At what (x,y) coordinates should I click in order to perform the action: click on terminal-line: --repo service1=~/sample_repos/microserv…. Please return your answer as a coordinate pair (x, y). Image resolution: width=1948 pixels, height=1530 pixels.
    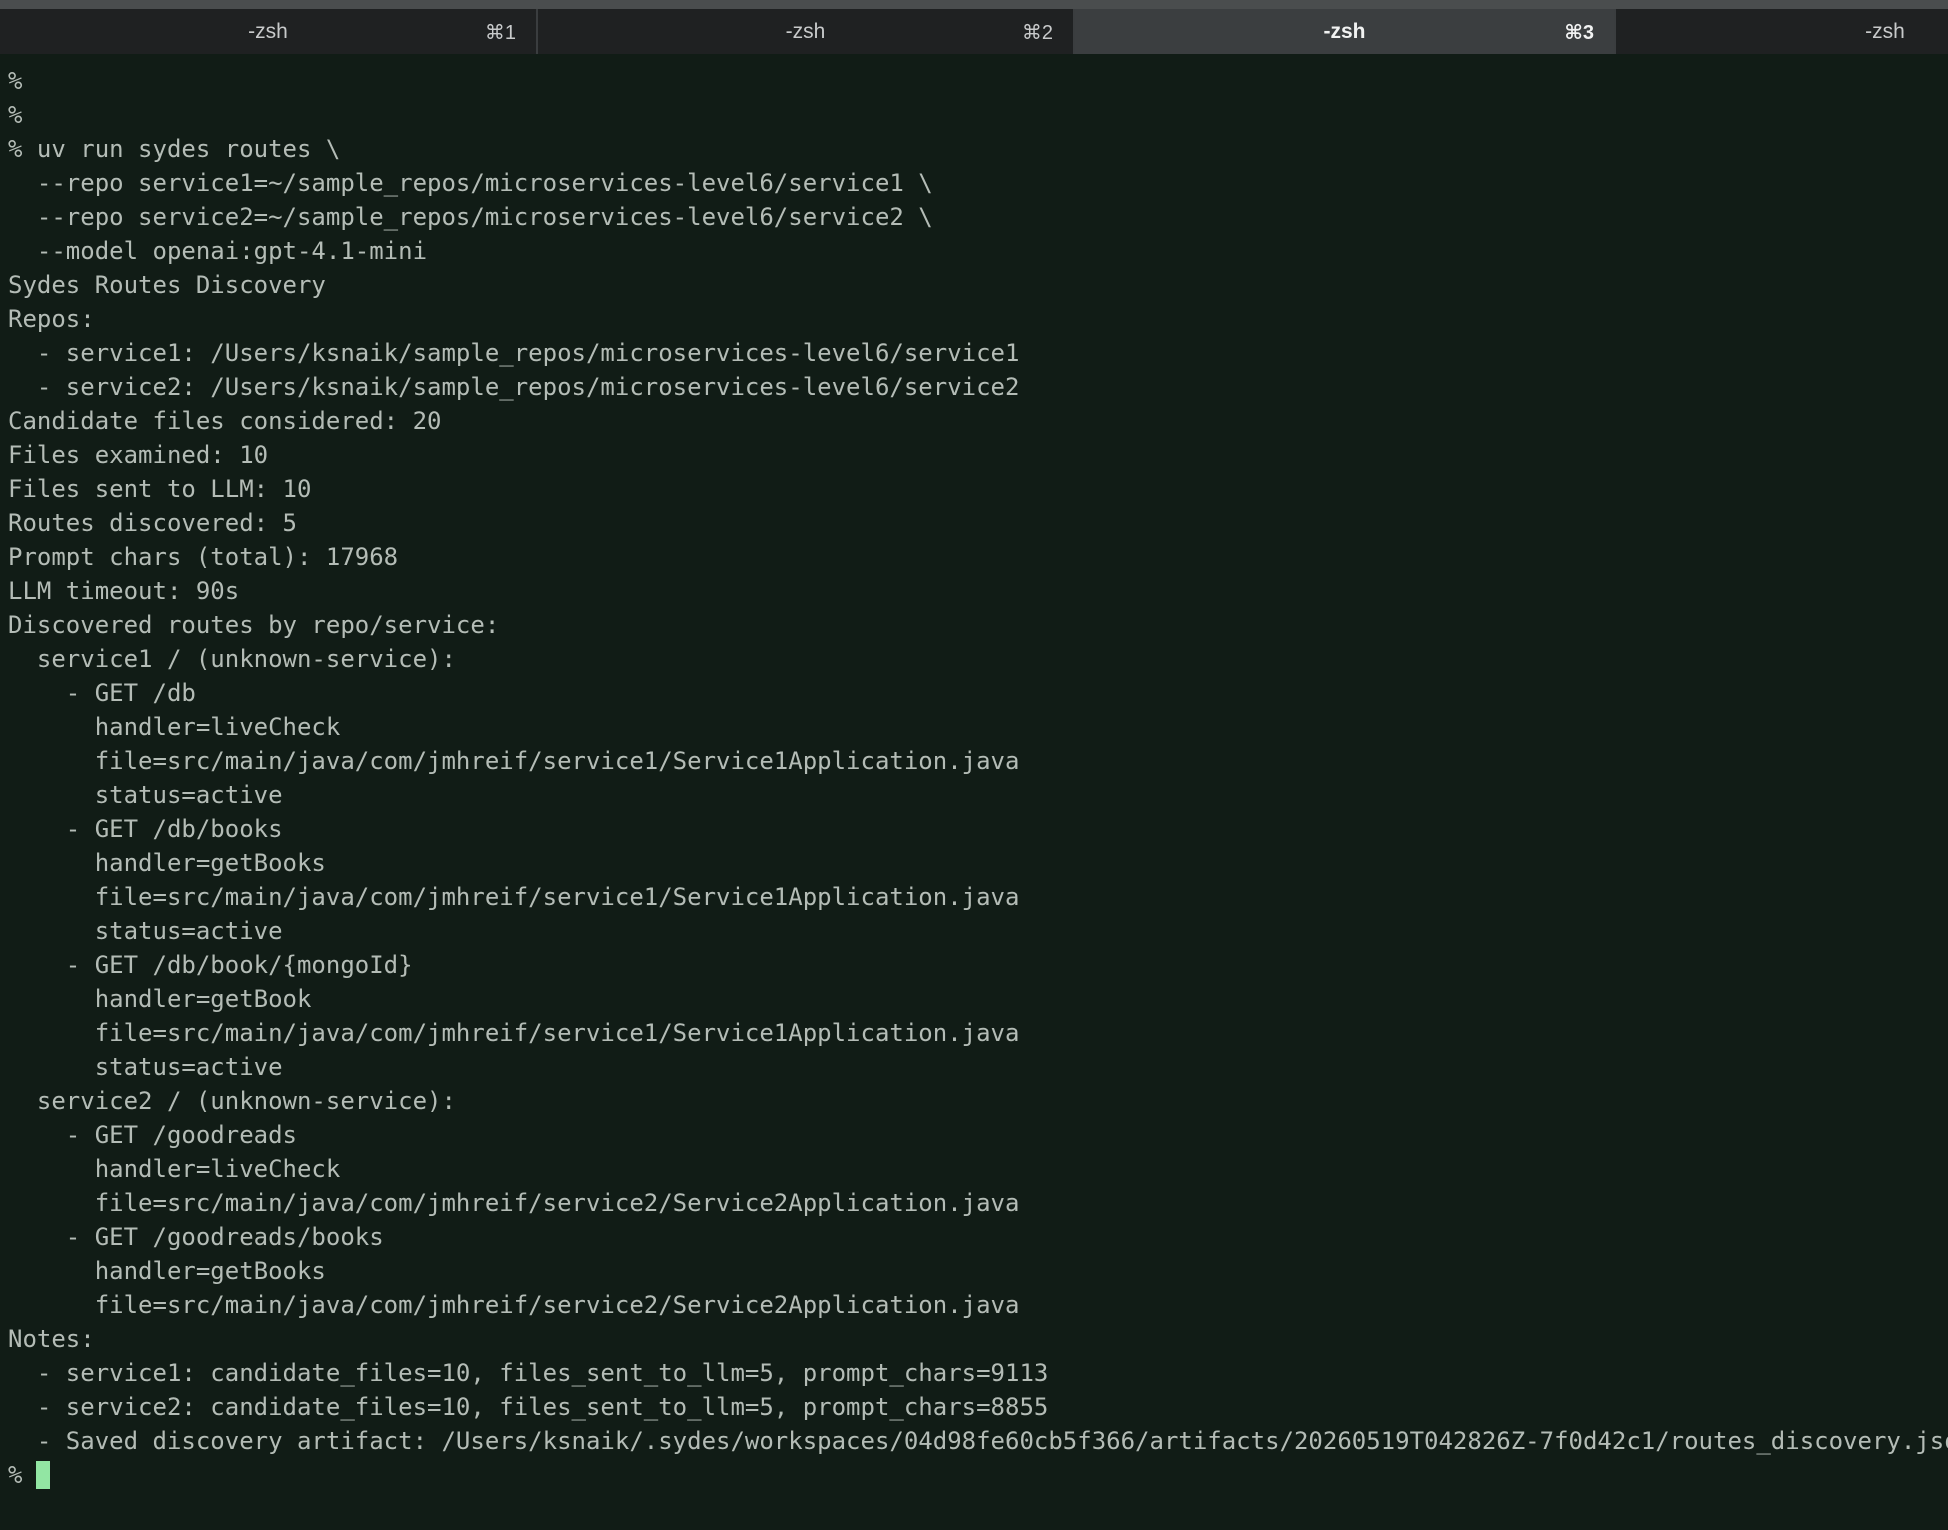
    Looking at the image, I should click on (470, 183).